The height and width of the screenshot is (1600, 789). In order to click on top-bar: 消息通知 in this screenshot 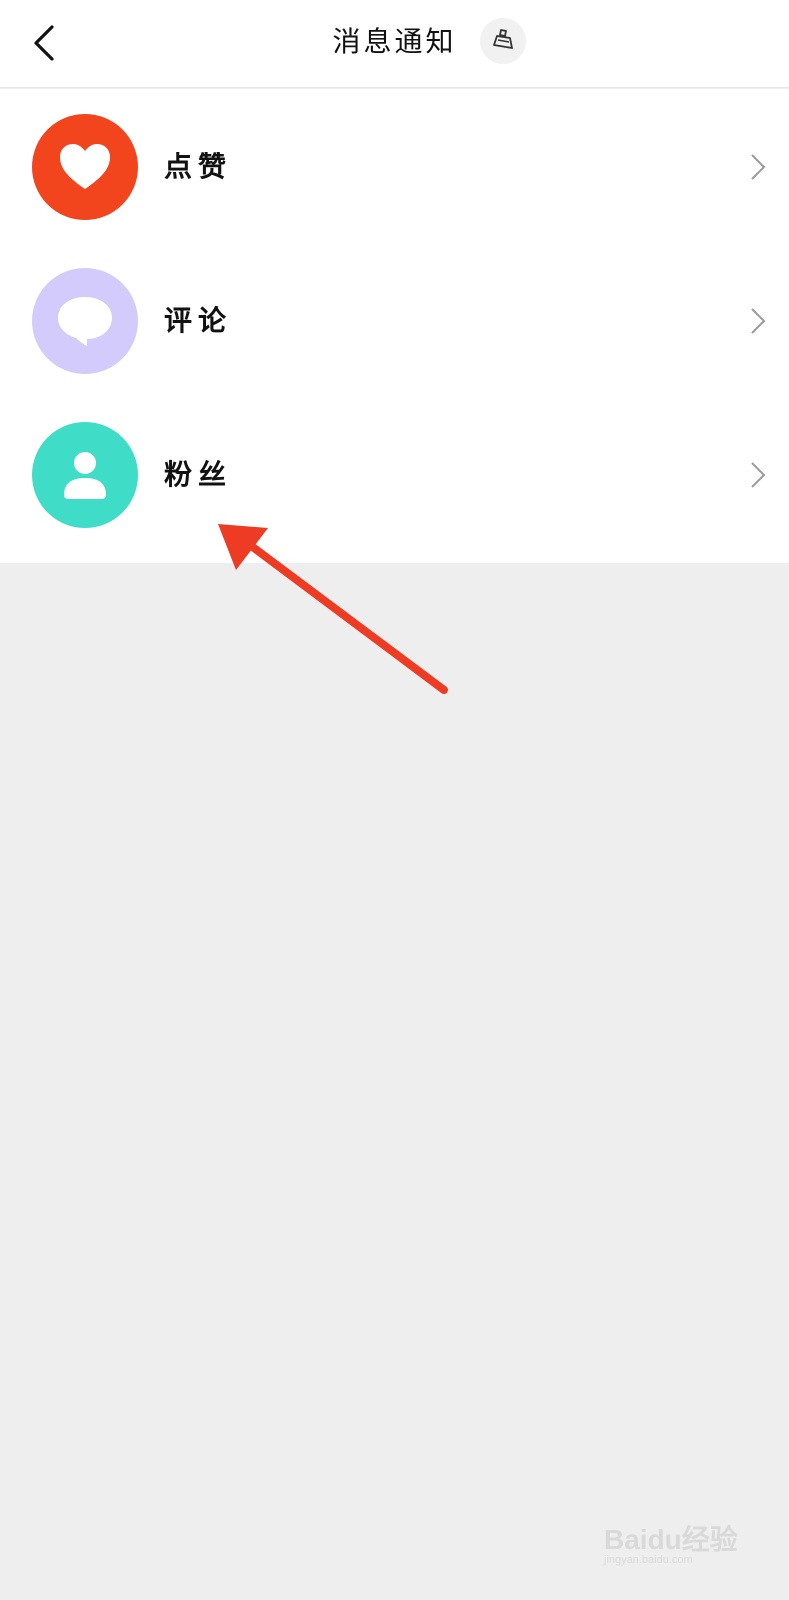, I will do `click(394, 44)`.